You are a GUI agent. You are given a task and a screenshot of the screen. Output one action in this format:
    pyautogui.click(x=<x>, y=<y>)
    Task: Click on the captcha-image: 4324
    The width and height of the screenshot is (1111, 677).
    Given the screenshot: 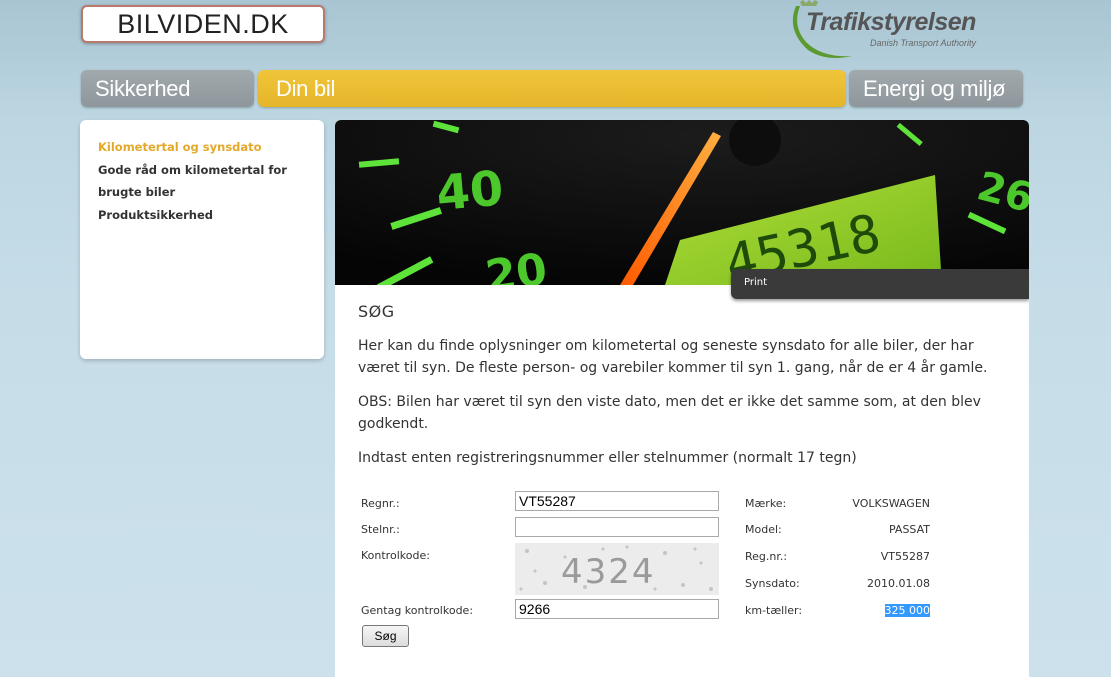 What is the action you would take?
    pyautogui.click(x=617, y=569)
    